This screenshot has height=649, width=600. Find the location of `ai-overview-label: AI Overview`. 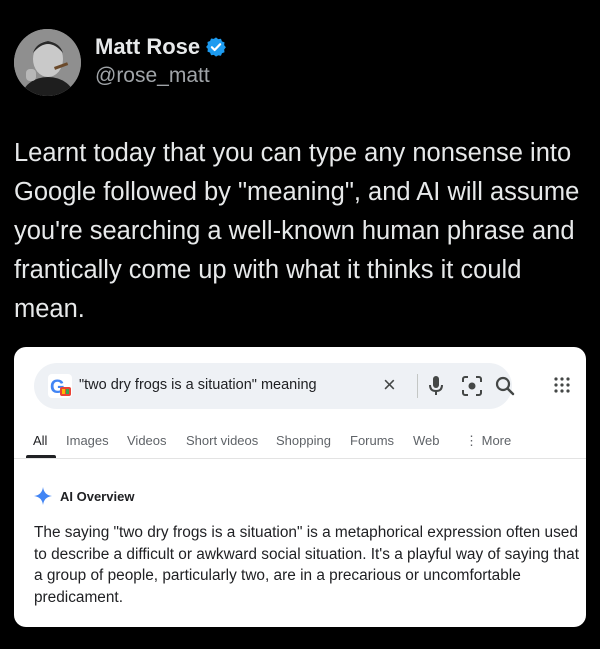

ai-overview-label: AI Overview is located at coordinates (97, 496).